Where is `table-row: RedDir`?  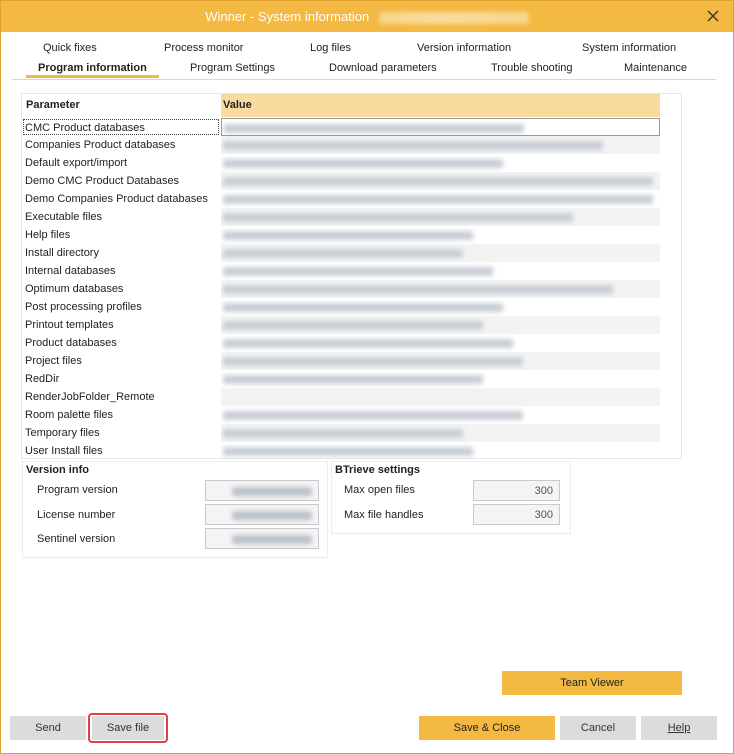 table-row: RedDir is located at coordinates (341, 379).